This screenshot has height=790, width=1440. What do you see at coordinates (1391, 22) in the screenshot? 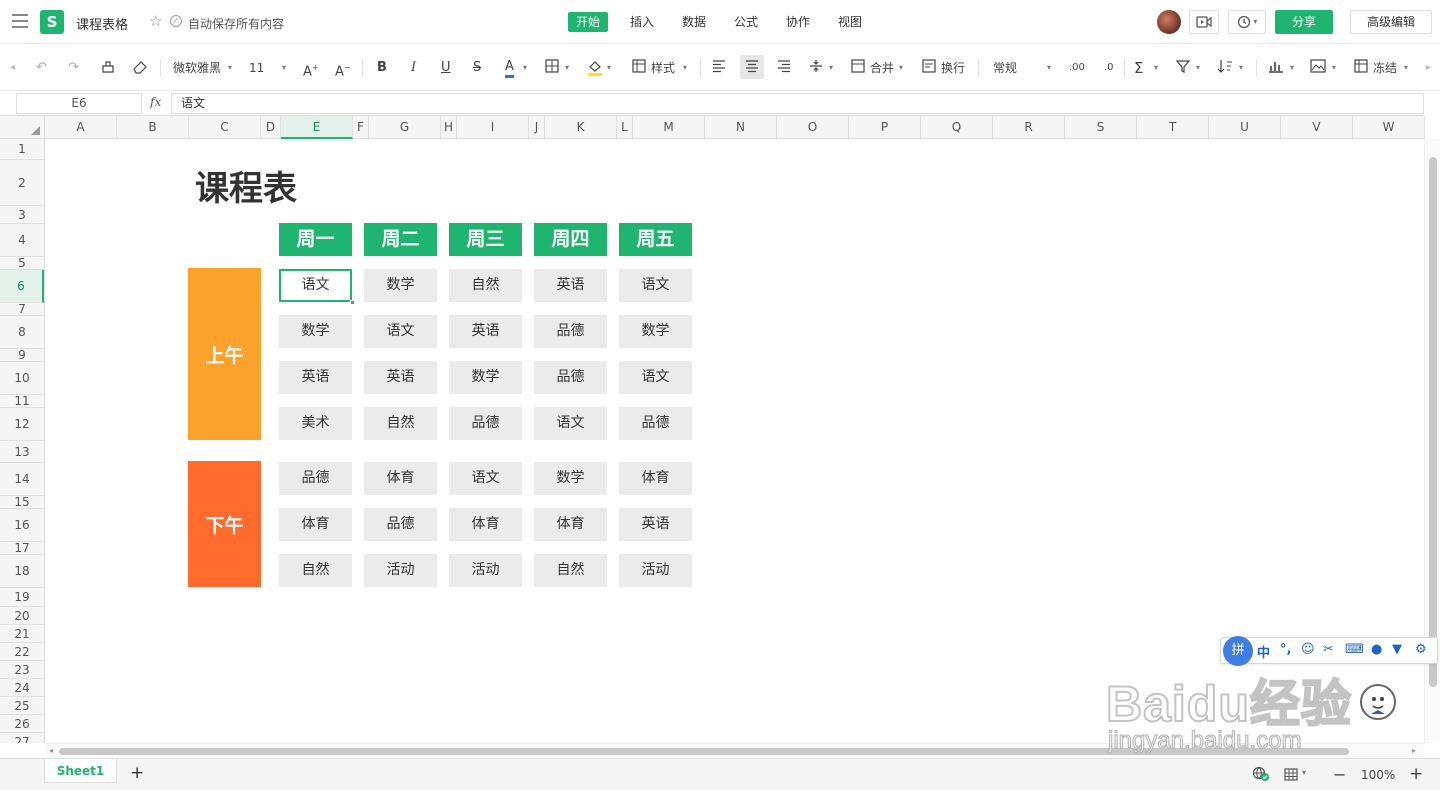
I see `advanced-edit-button: 高级编辑` at bounding box center [1391, 22].